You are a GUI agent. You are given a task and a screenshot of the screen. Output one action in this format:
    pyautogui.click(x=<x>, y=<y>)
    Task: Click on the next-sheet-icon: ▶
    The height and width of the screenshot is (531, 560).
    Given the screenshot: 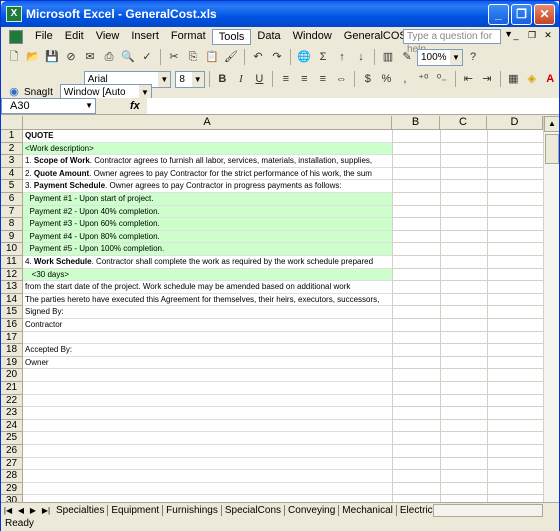 What is the action you would take?
    pyautogui.click(x=33, y=510)
    